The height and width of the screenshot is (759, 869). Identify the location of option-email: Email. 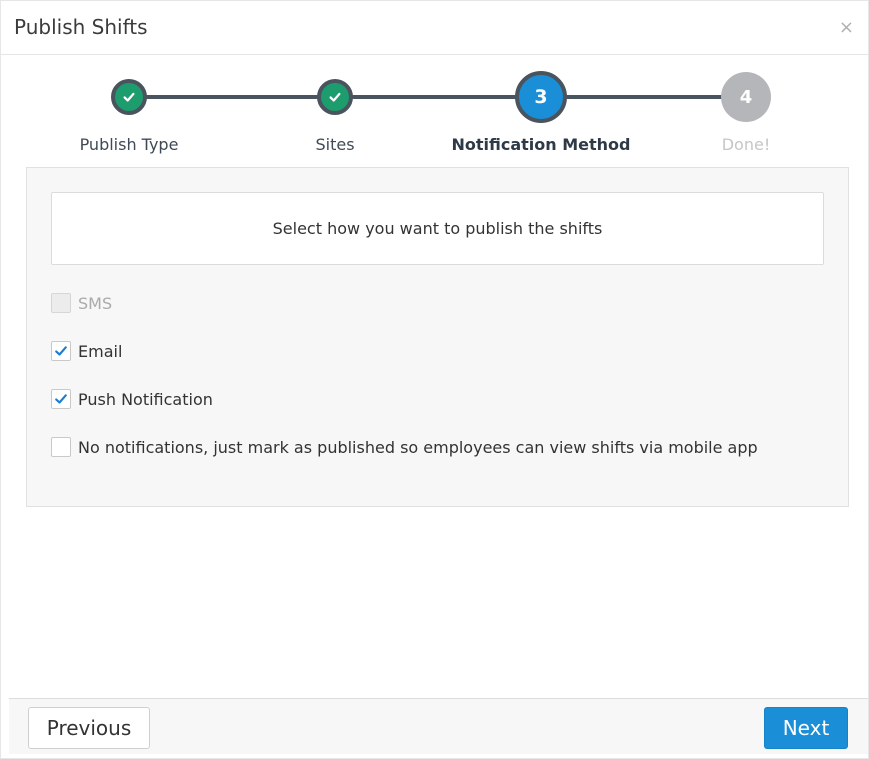
(86, 351).